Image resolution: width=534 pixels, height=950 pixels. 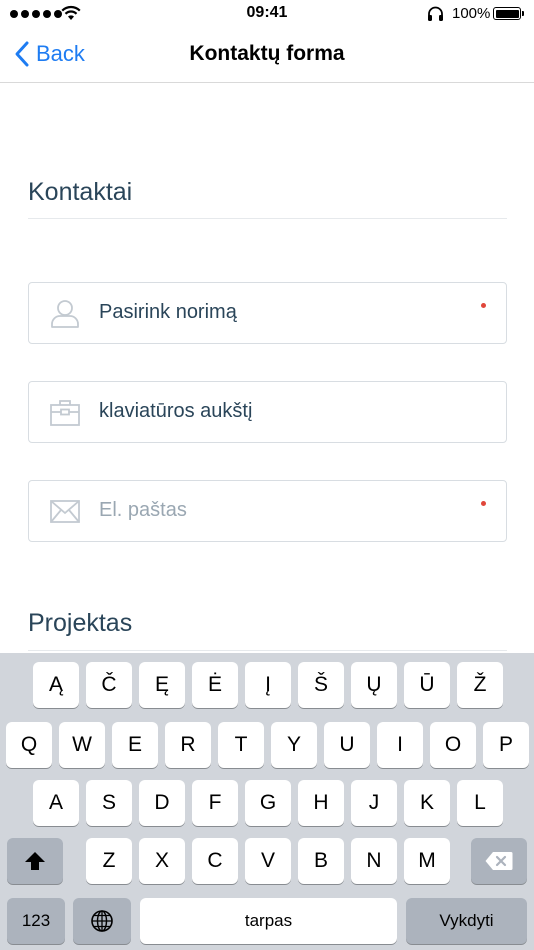 I want to click on key-e: E, so click(x=135, y=745).